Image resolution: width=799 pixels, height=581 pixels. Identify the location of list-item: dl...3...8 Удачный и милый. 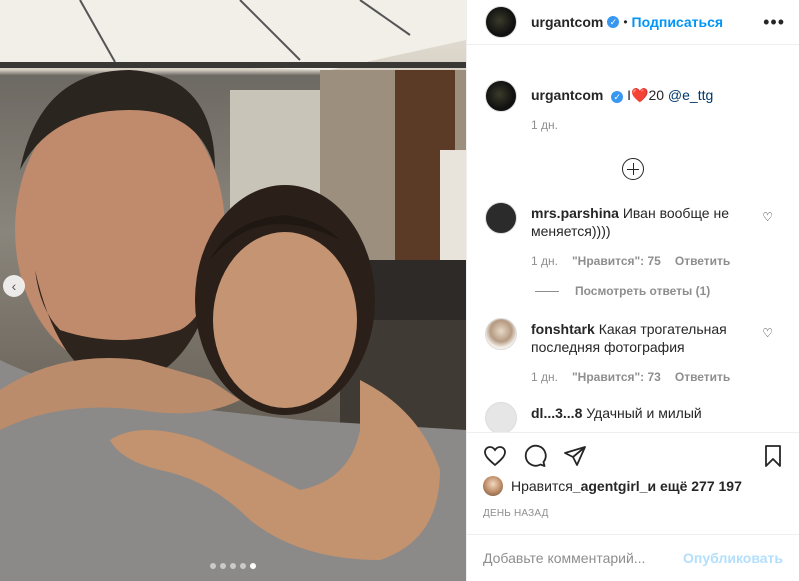
(633, 417).